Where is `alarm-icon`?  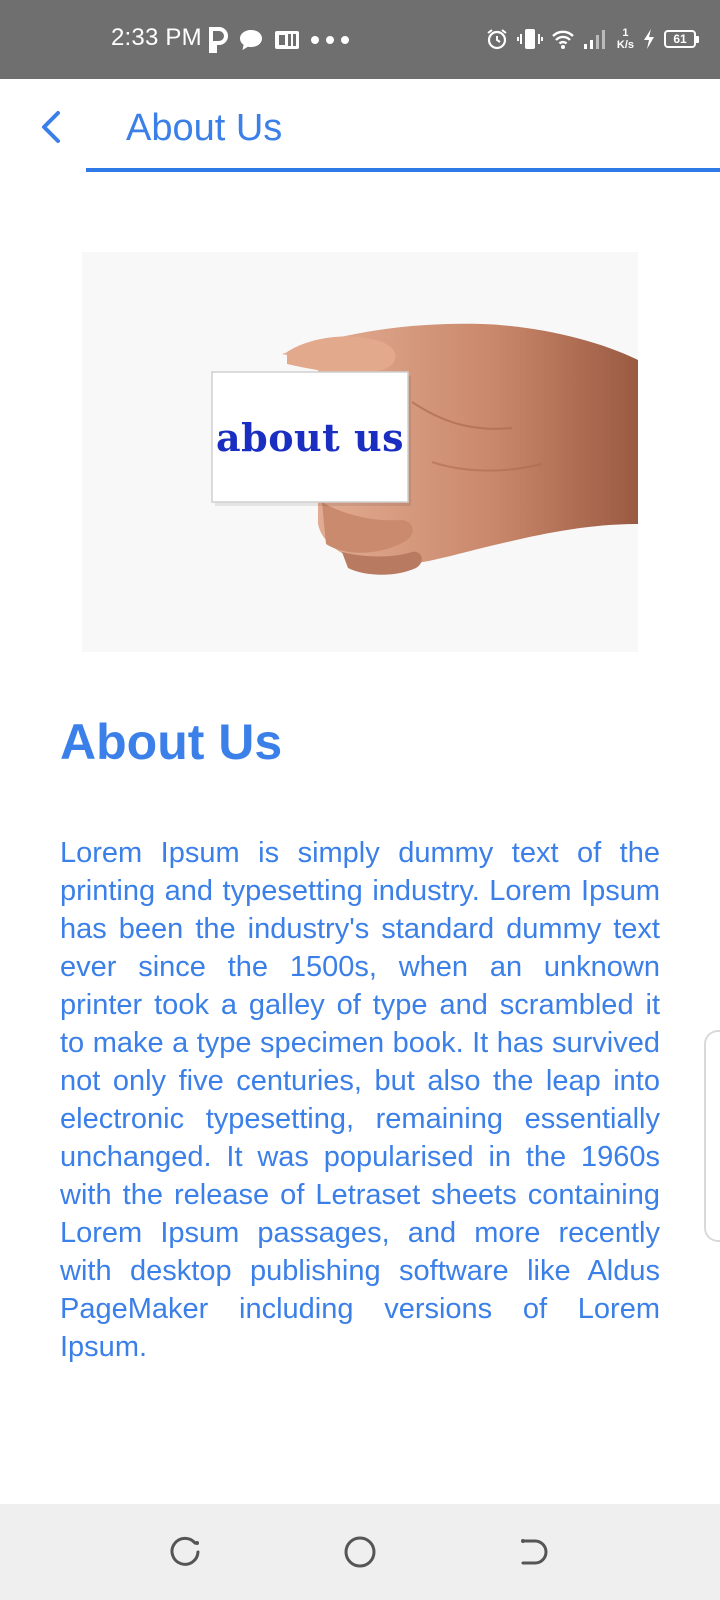
alarm-icon is located at coordinates (497, 39).